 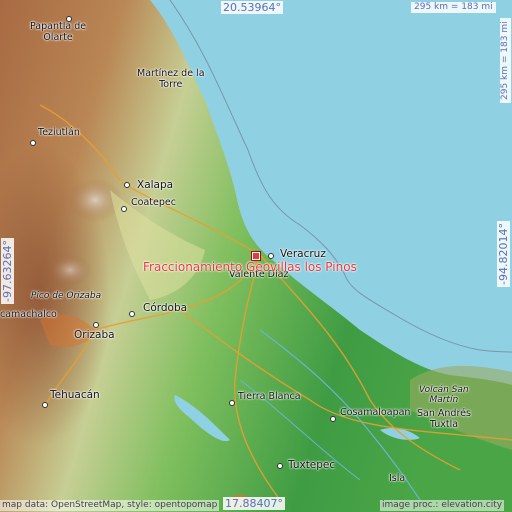 I want to click on city-dot-xalapa, so click(x=127, y=185).